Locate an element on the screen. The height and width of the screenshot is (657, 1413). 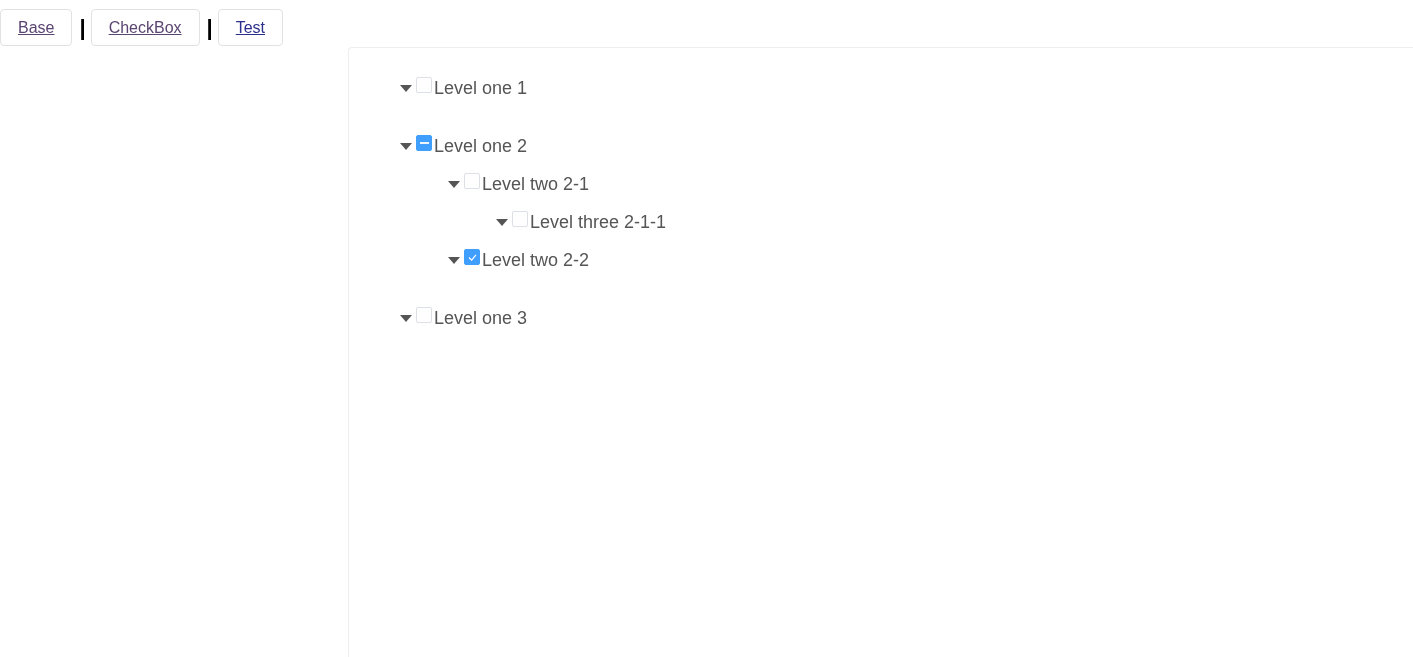
nav-link: CheckBox is located at coordinates (145, 27).